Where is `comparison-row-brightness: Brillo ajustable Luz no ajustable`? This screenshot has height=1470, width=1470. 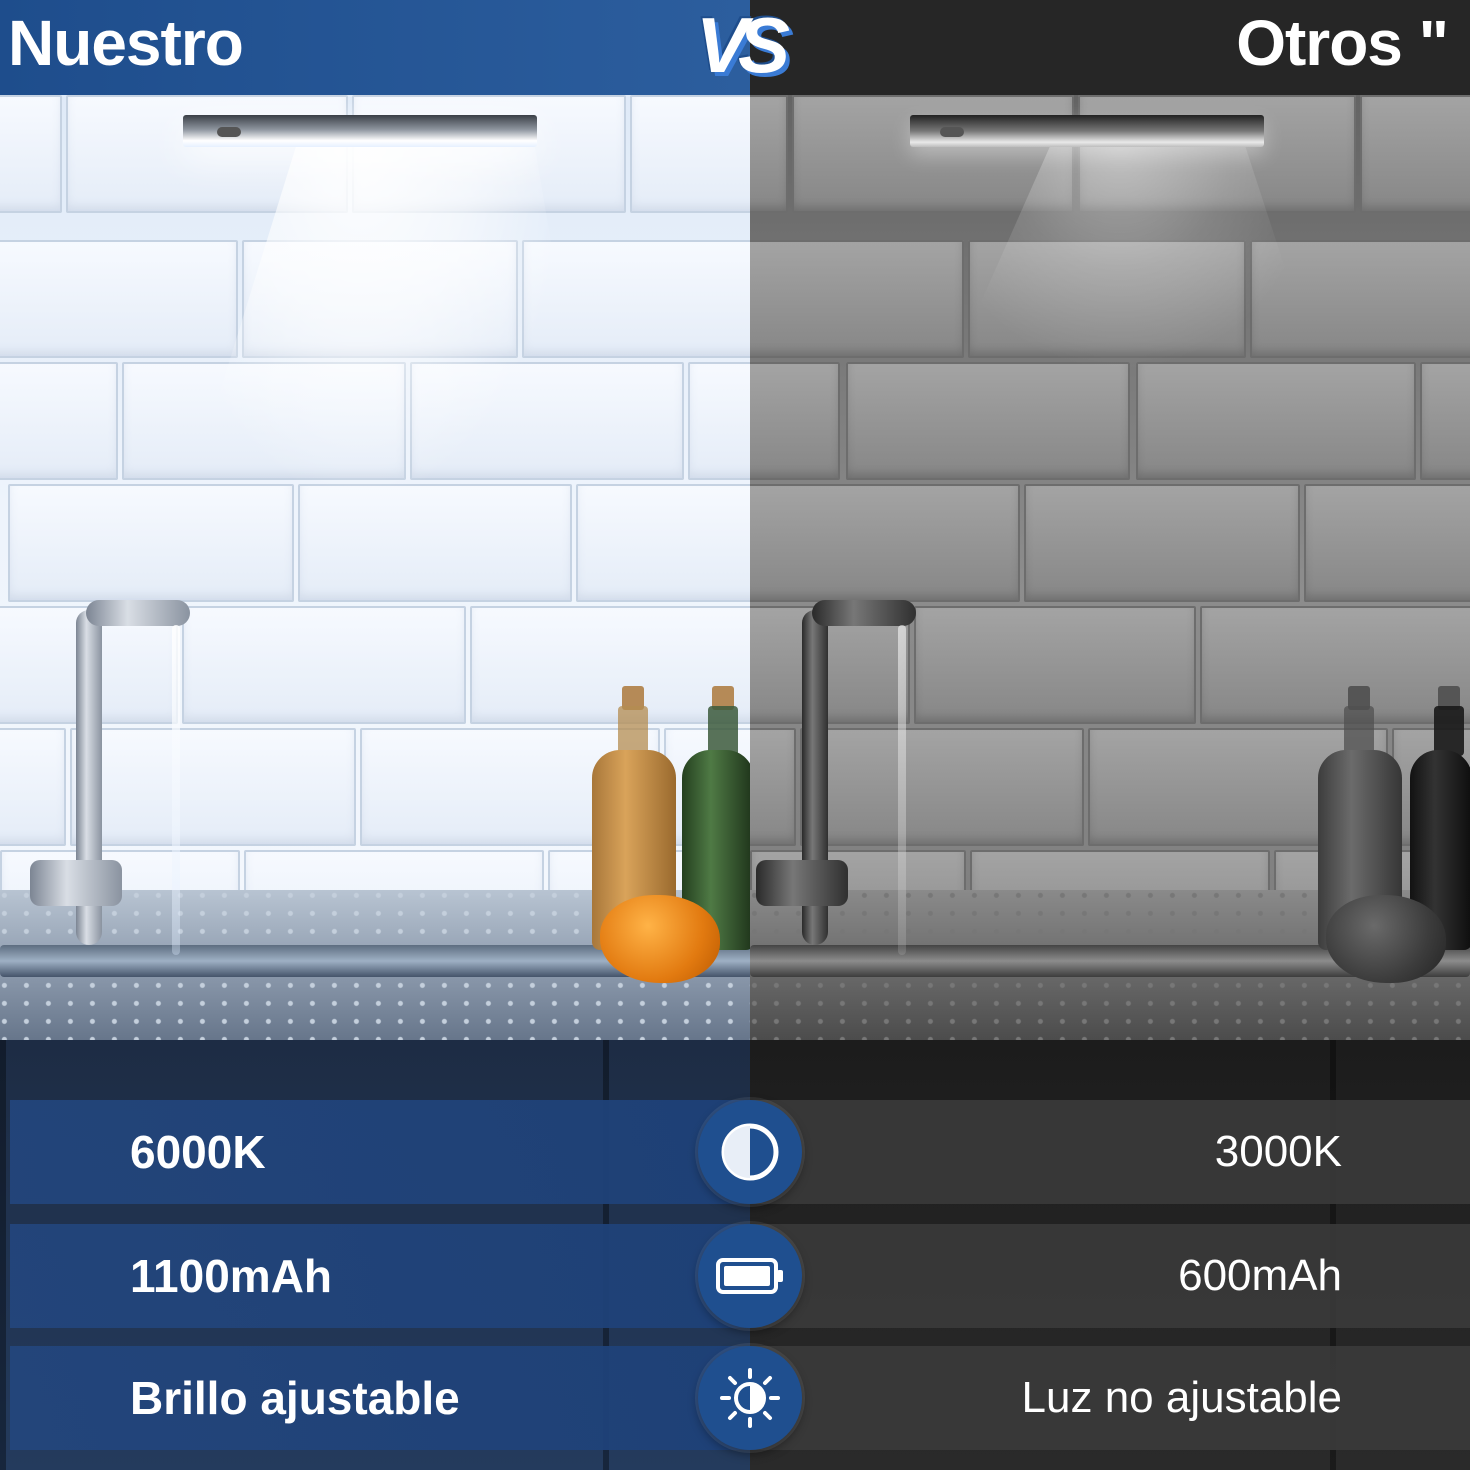 comparison-row-brightness: Brillo ajustable Luz no ajustable is located at coordinates (735, 1398).